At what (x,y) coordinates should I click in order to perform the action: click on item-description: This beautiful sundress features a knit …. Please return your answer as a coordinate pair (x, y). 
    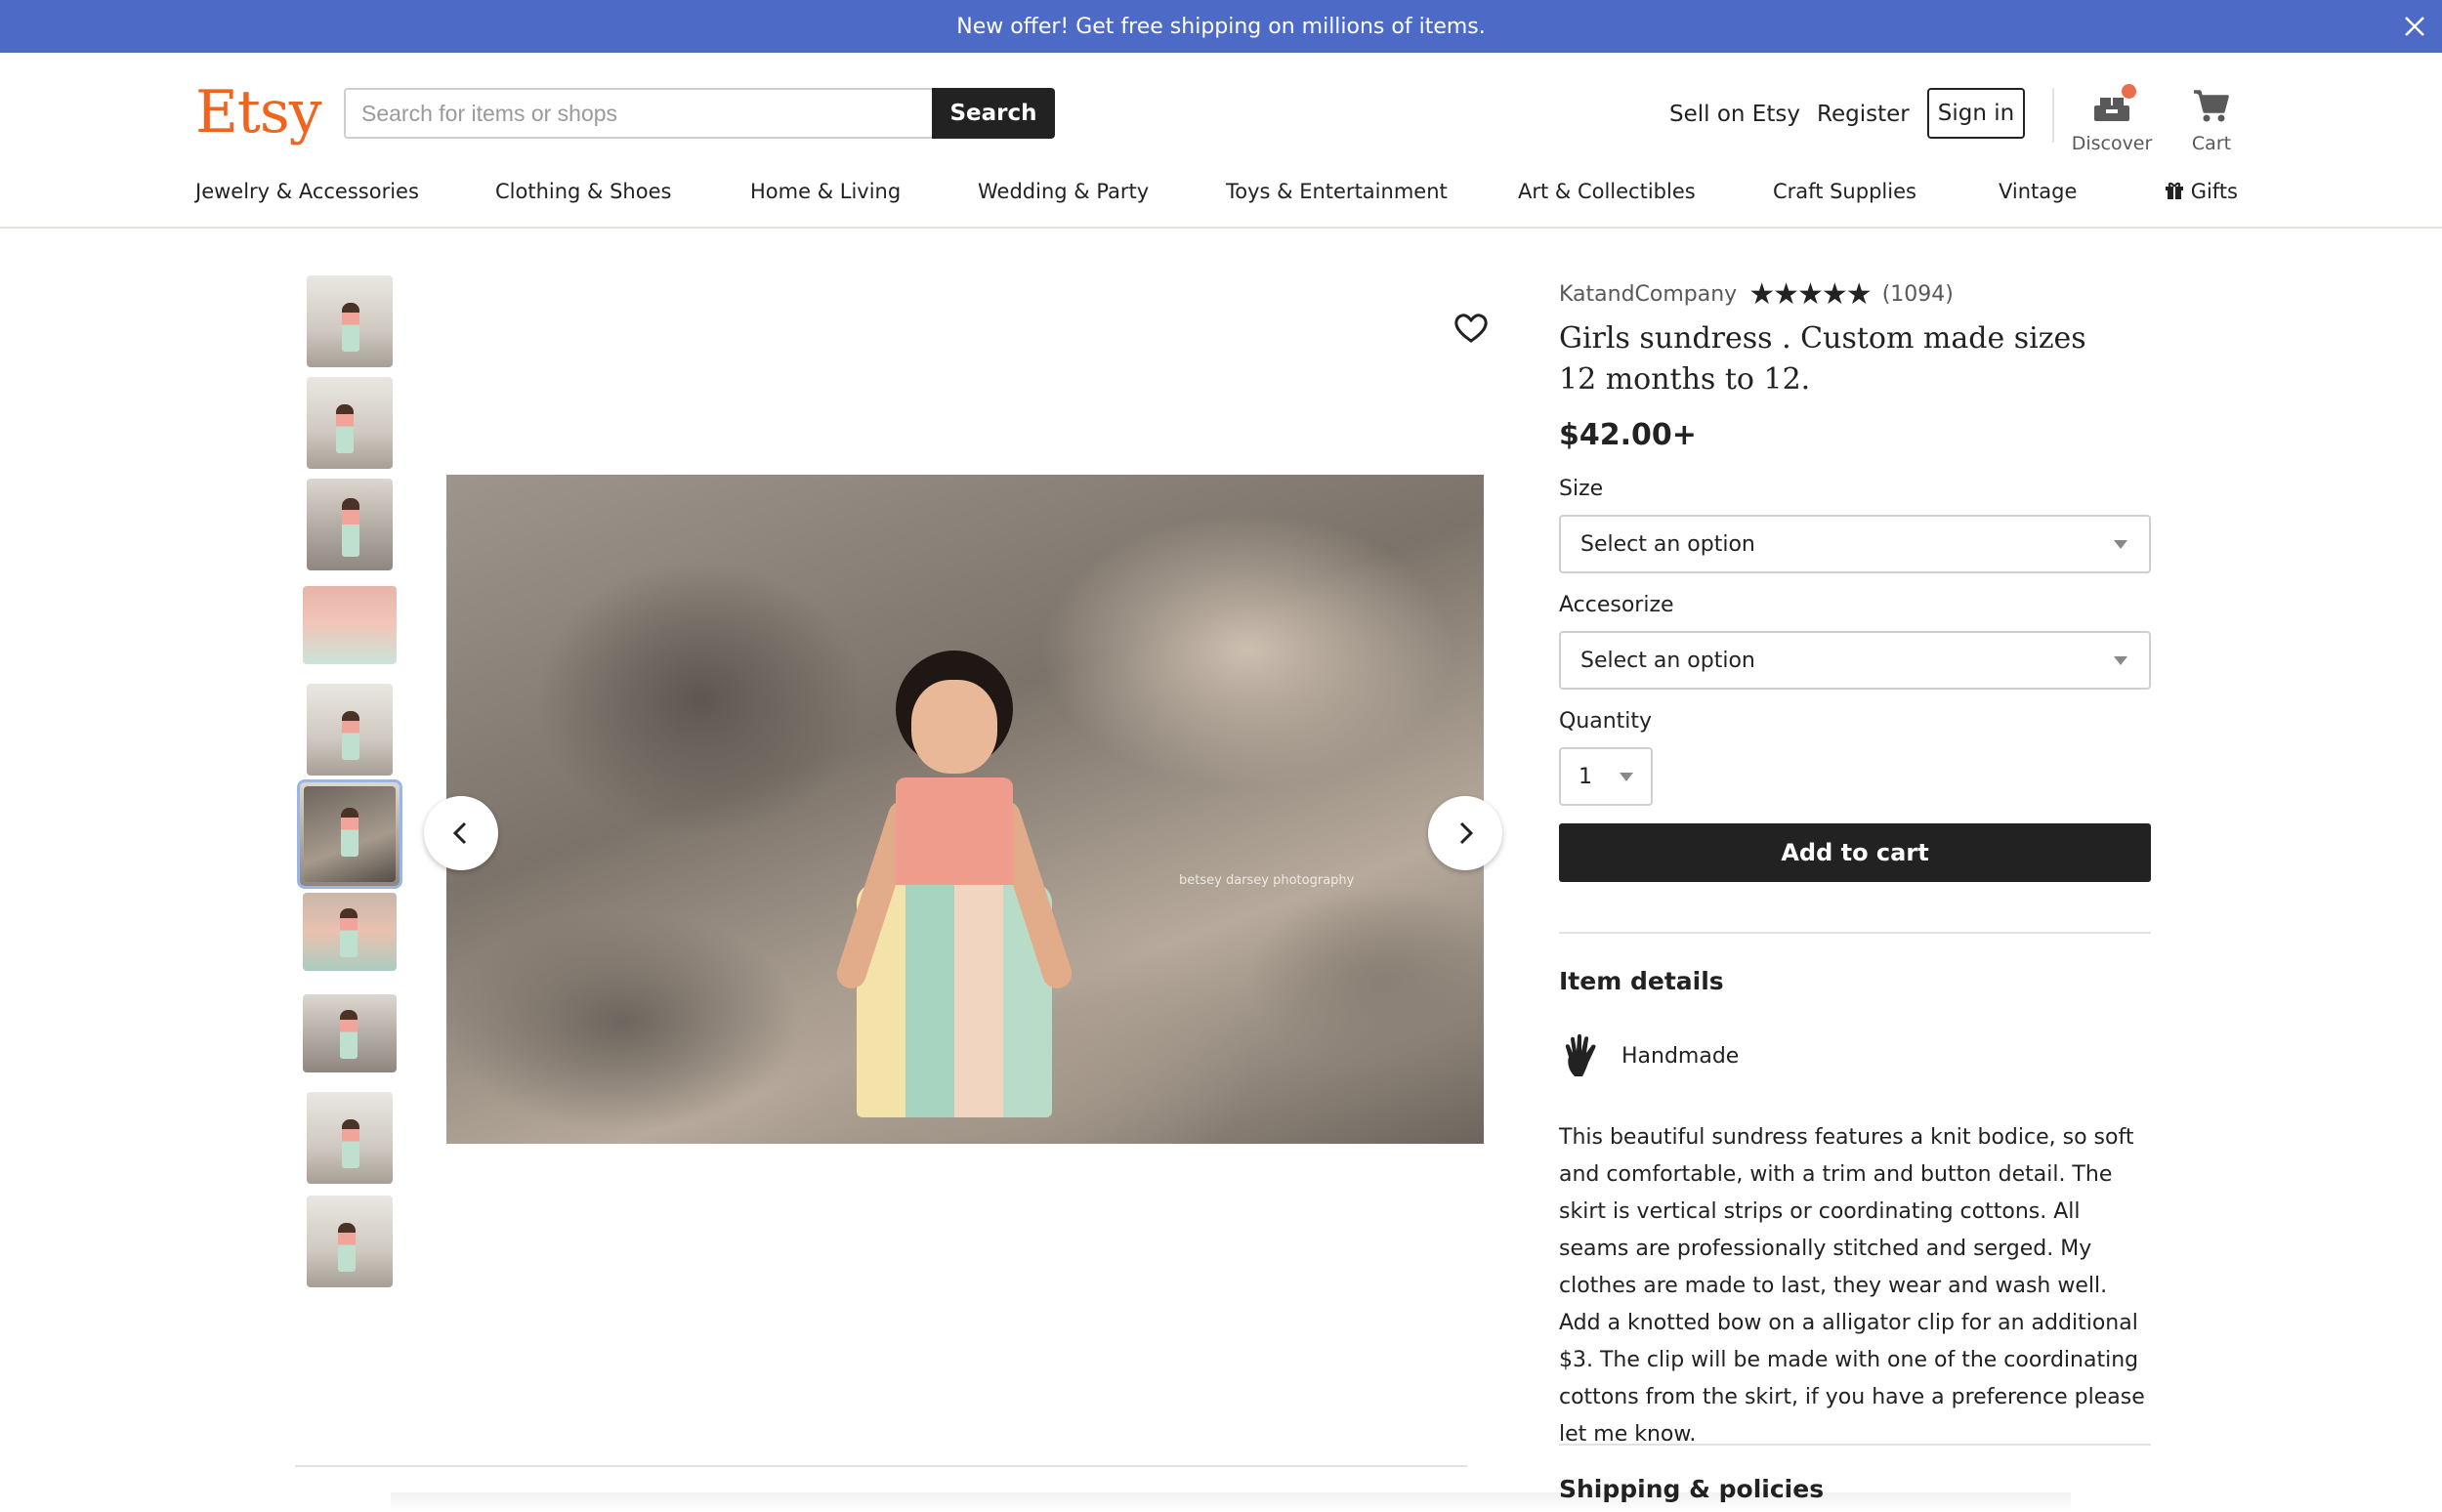
    Looking at the image, I should click on (1852, 1286).